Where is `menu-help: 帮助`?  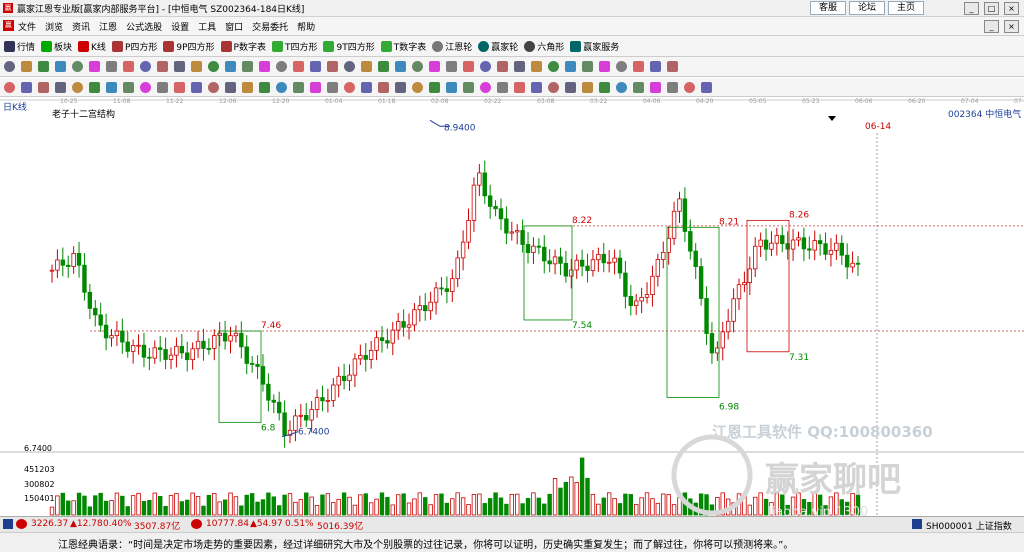
menu-help: 帮助 is located at coordinates (306, 26).